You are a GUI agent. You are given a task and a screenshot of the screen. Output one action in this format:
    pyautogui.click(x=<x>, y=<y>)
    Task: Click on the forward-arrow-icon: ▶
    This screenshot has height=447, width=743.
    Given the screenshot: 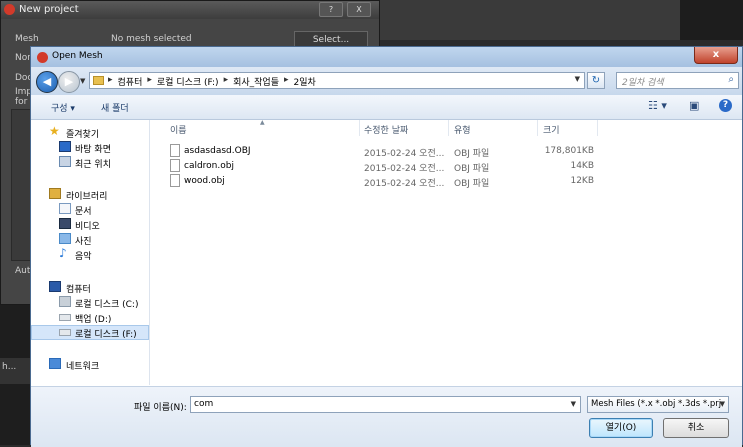 What is the action you would take?
    pyautogui.click(x=69, y=82)
    